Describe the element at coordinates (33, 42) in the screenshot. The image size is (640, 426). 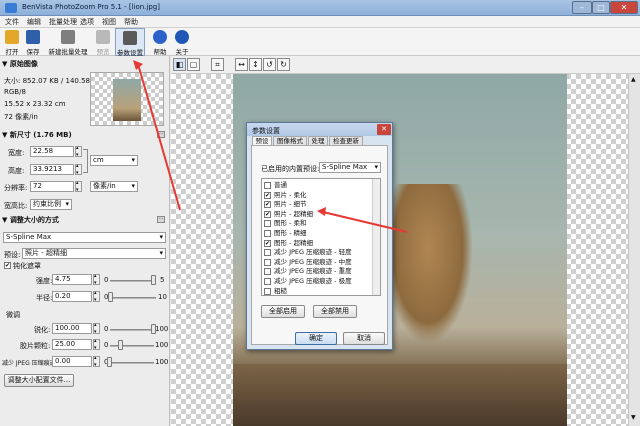
I see `save-button: 保存` at that location.